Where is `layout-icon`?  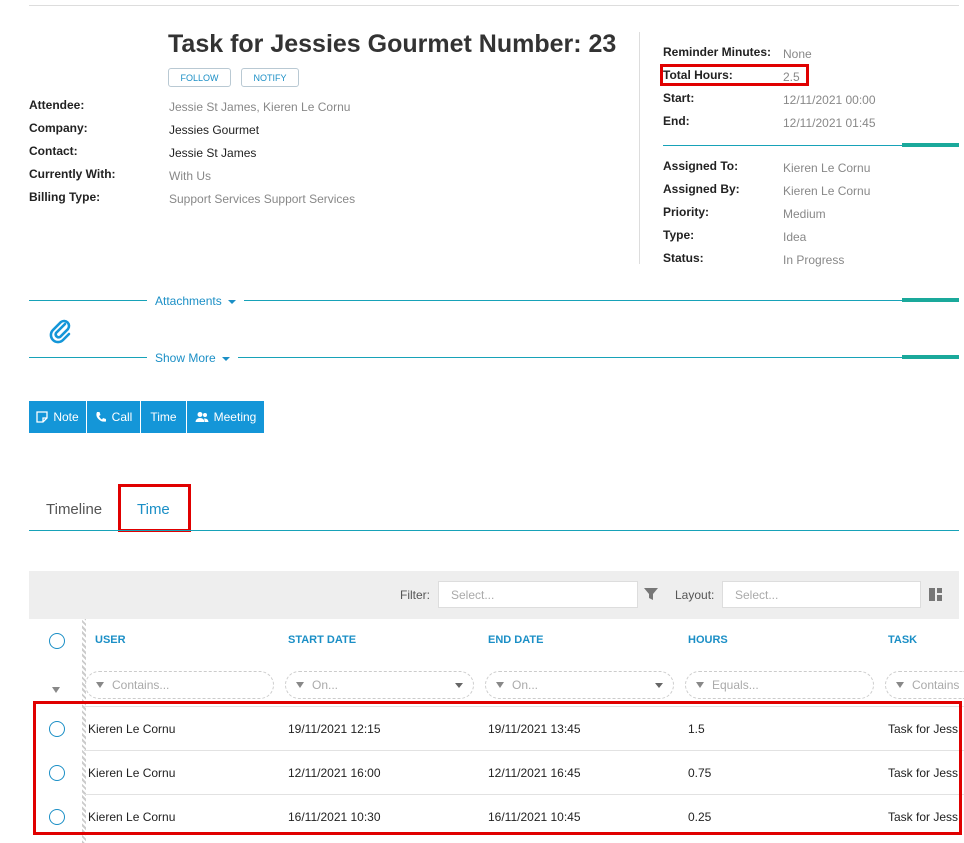
layout-icon is located at coordinates (936, 595).